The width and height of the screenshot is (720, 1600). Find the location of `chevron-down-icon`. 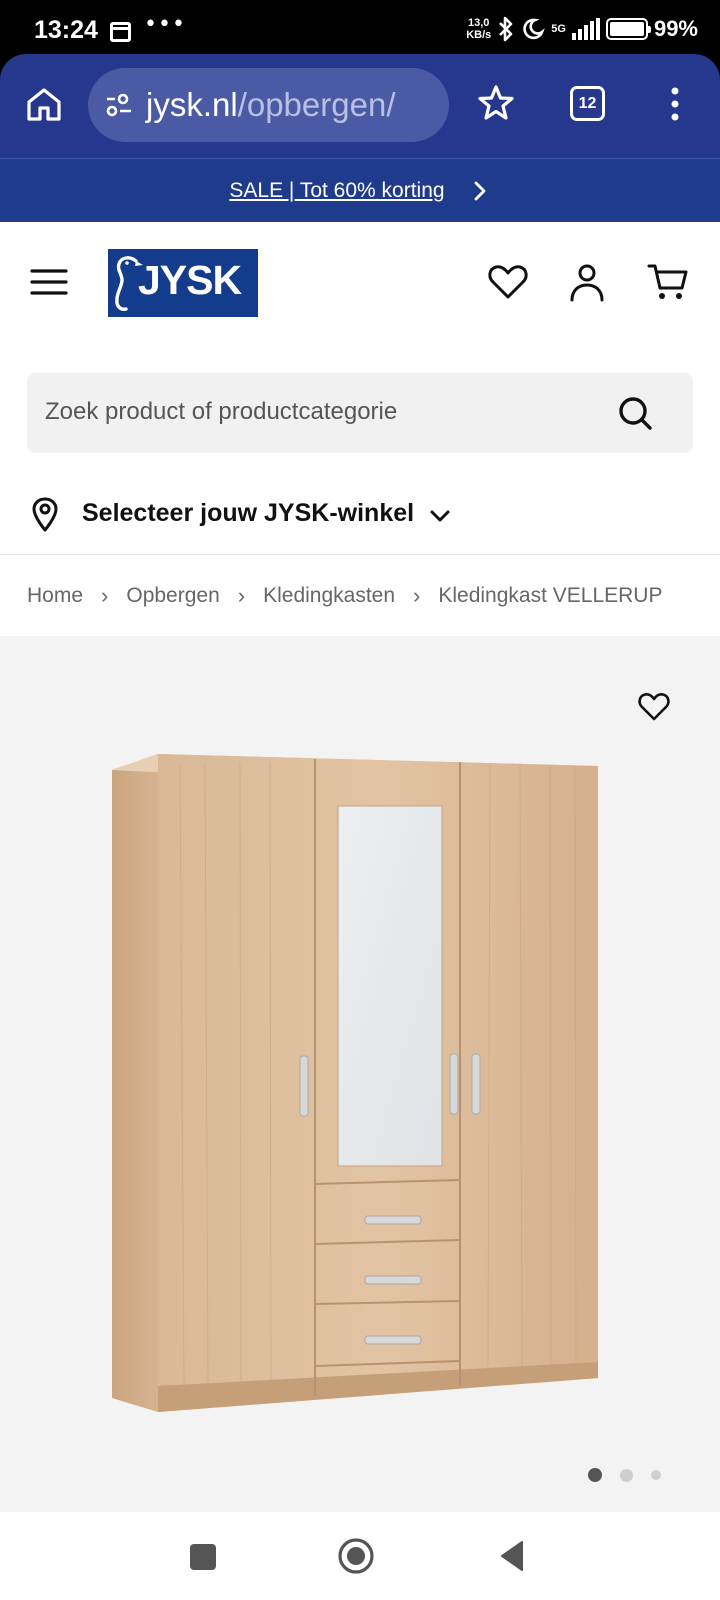

chevron-down-icon is located at coordinates (440, 516).